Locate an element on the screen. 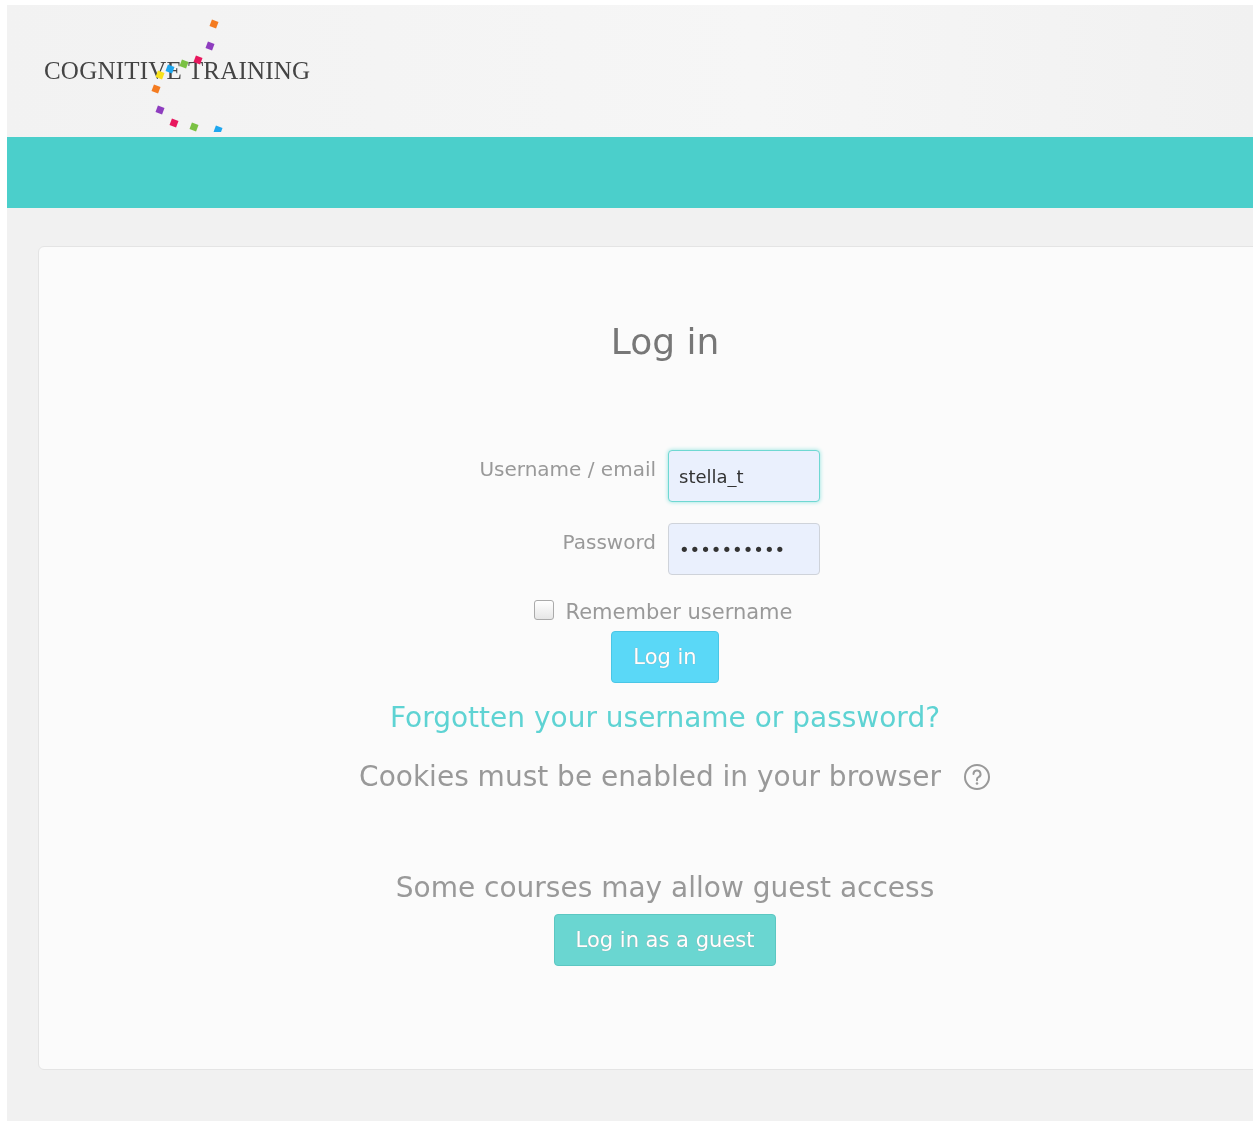 This screenshot has height=1126, width=1253. forgot-password-link: Forgotten your username or password? is located at coordinates (665, 717).